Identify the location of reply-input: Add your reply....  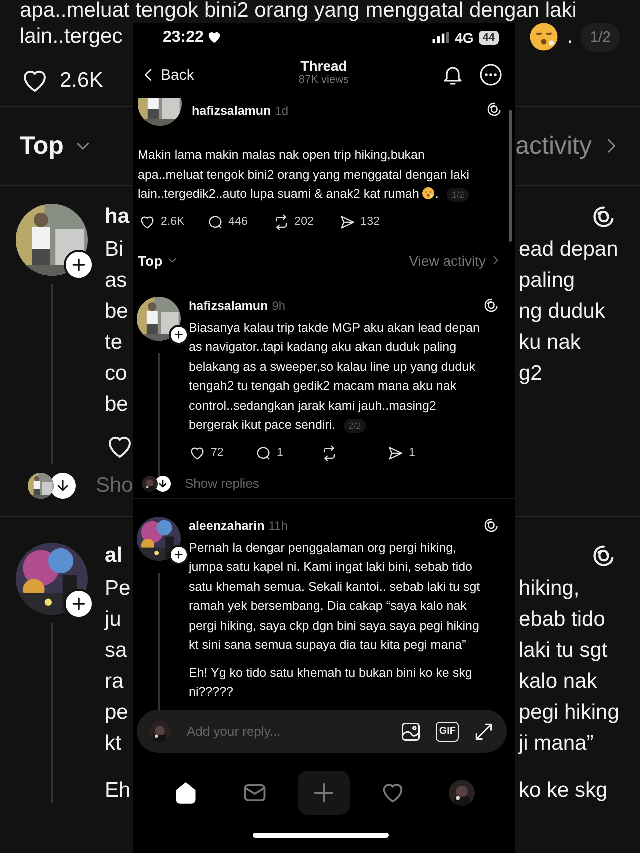
(285, 731).